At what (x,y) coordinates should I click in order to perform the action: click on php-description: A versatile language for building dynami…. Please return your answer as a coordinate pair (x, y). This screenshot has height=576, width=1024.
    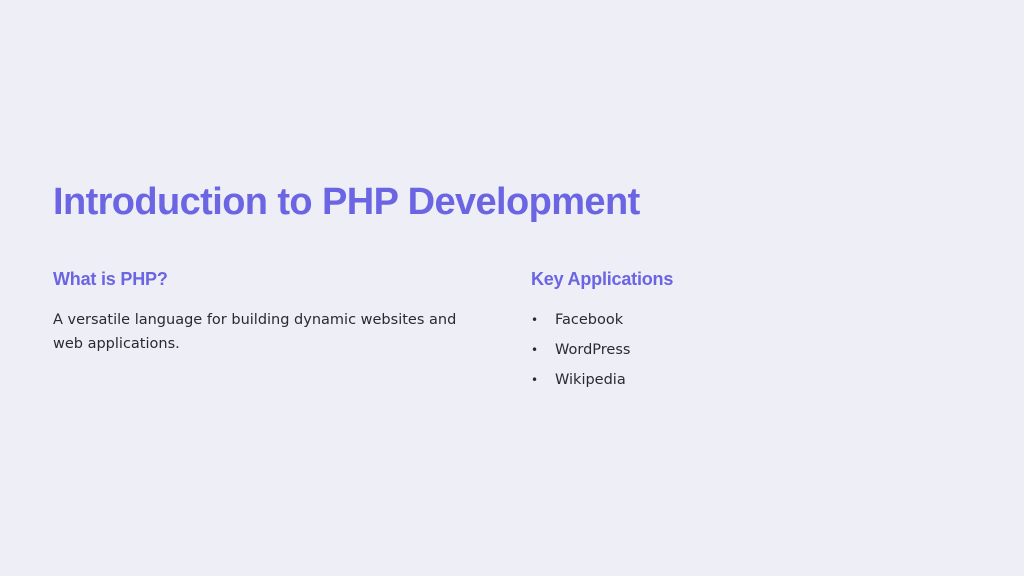
    Looking at the image, I should click on (255, 332).